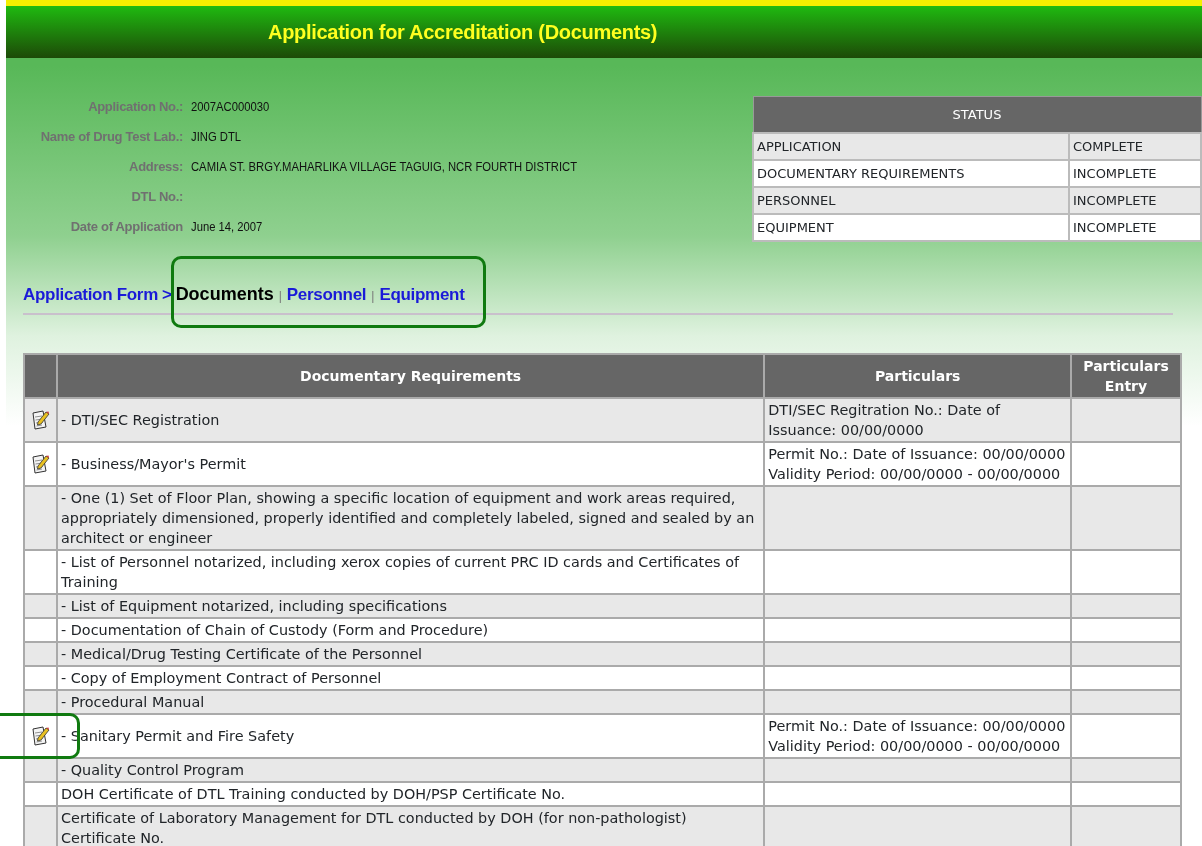  What do you see at coordinates (1126, 376) in the screenshot?
I see `column-header: Particulars Entry` at bounding box center [1126, 376].